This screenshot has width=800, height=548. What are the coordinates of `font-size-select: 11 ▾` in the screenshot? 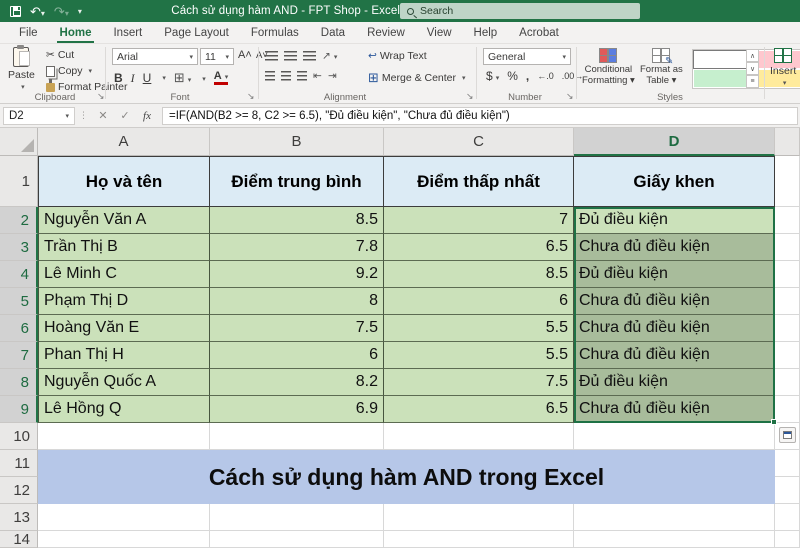 It's located at (217, 56).